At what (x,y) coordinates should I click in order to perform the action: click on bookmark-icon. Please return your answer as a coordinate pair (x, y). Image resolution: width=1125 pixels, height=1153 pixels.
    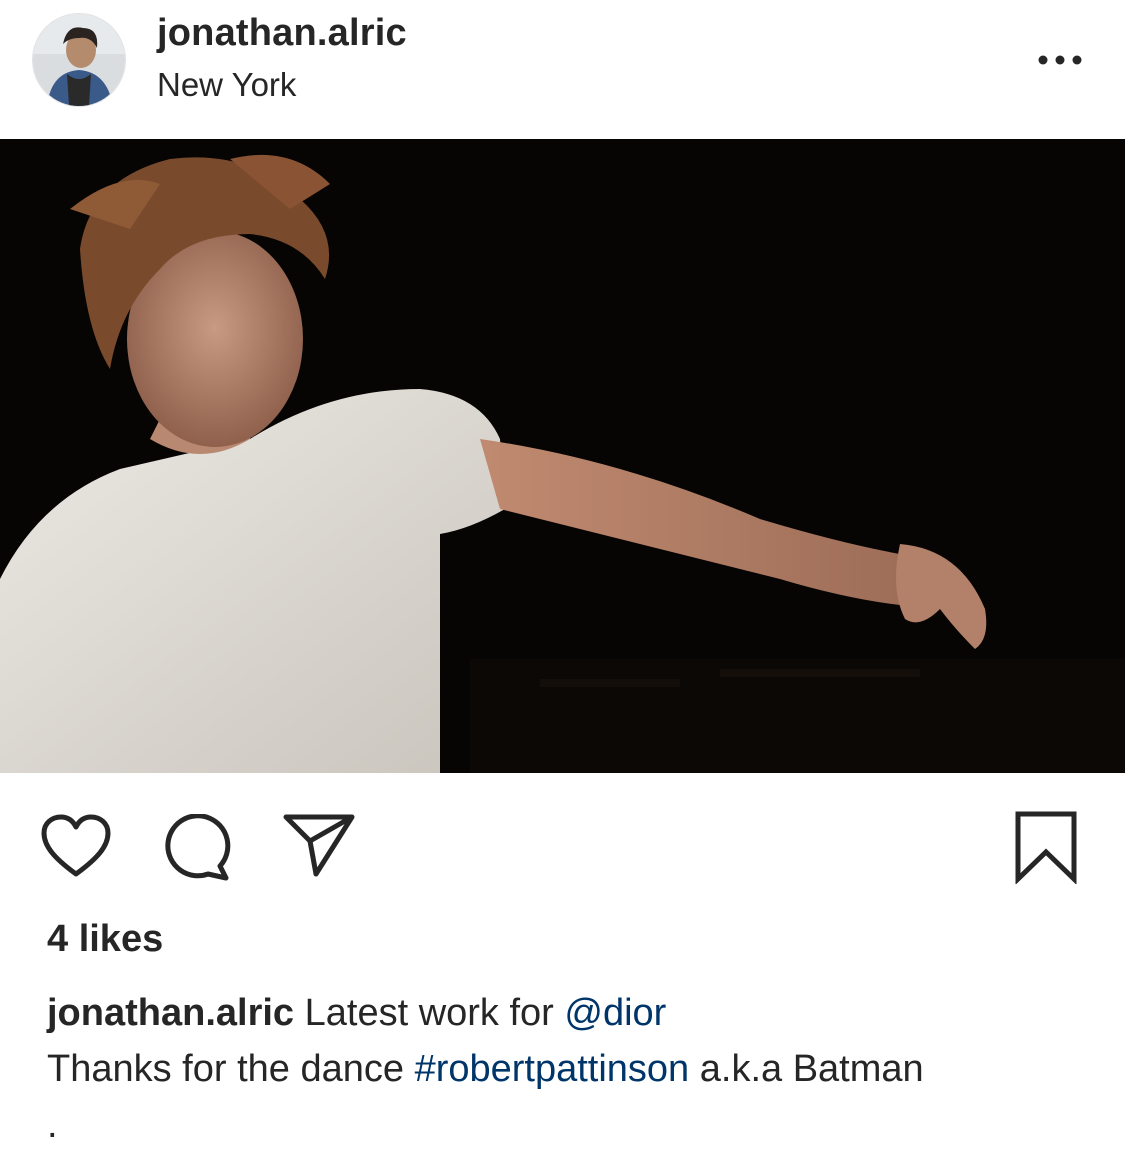
    Looking at the image, I should click on (1046, 848).